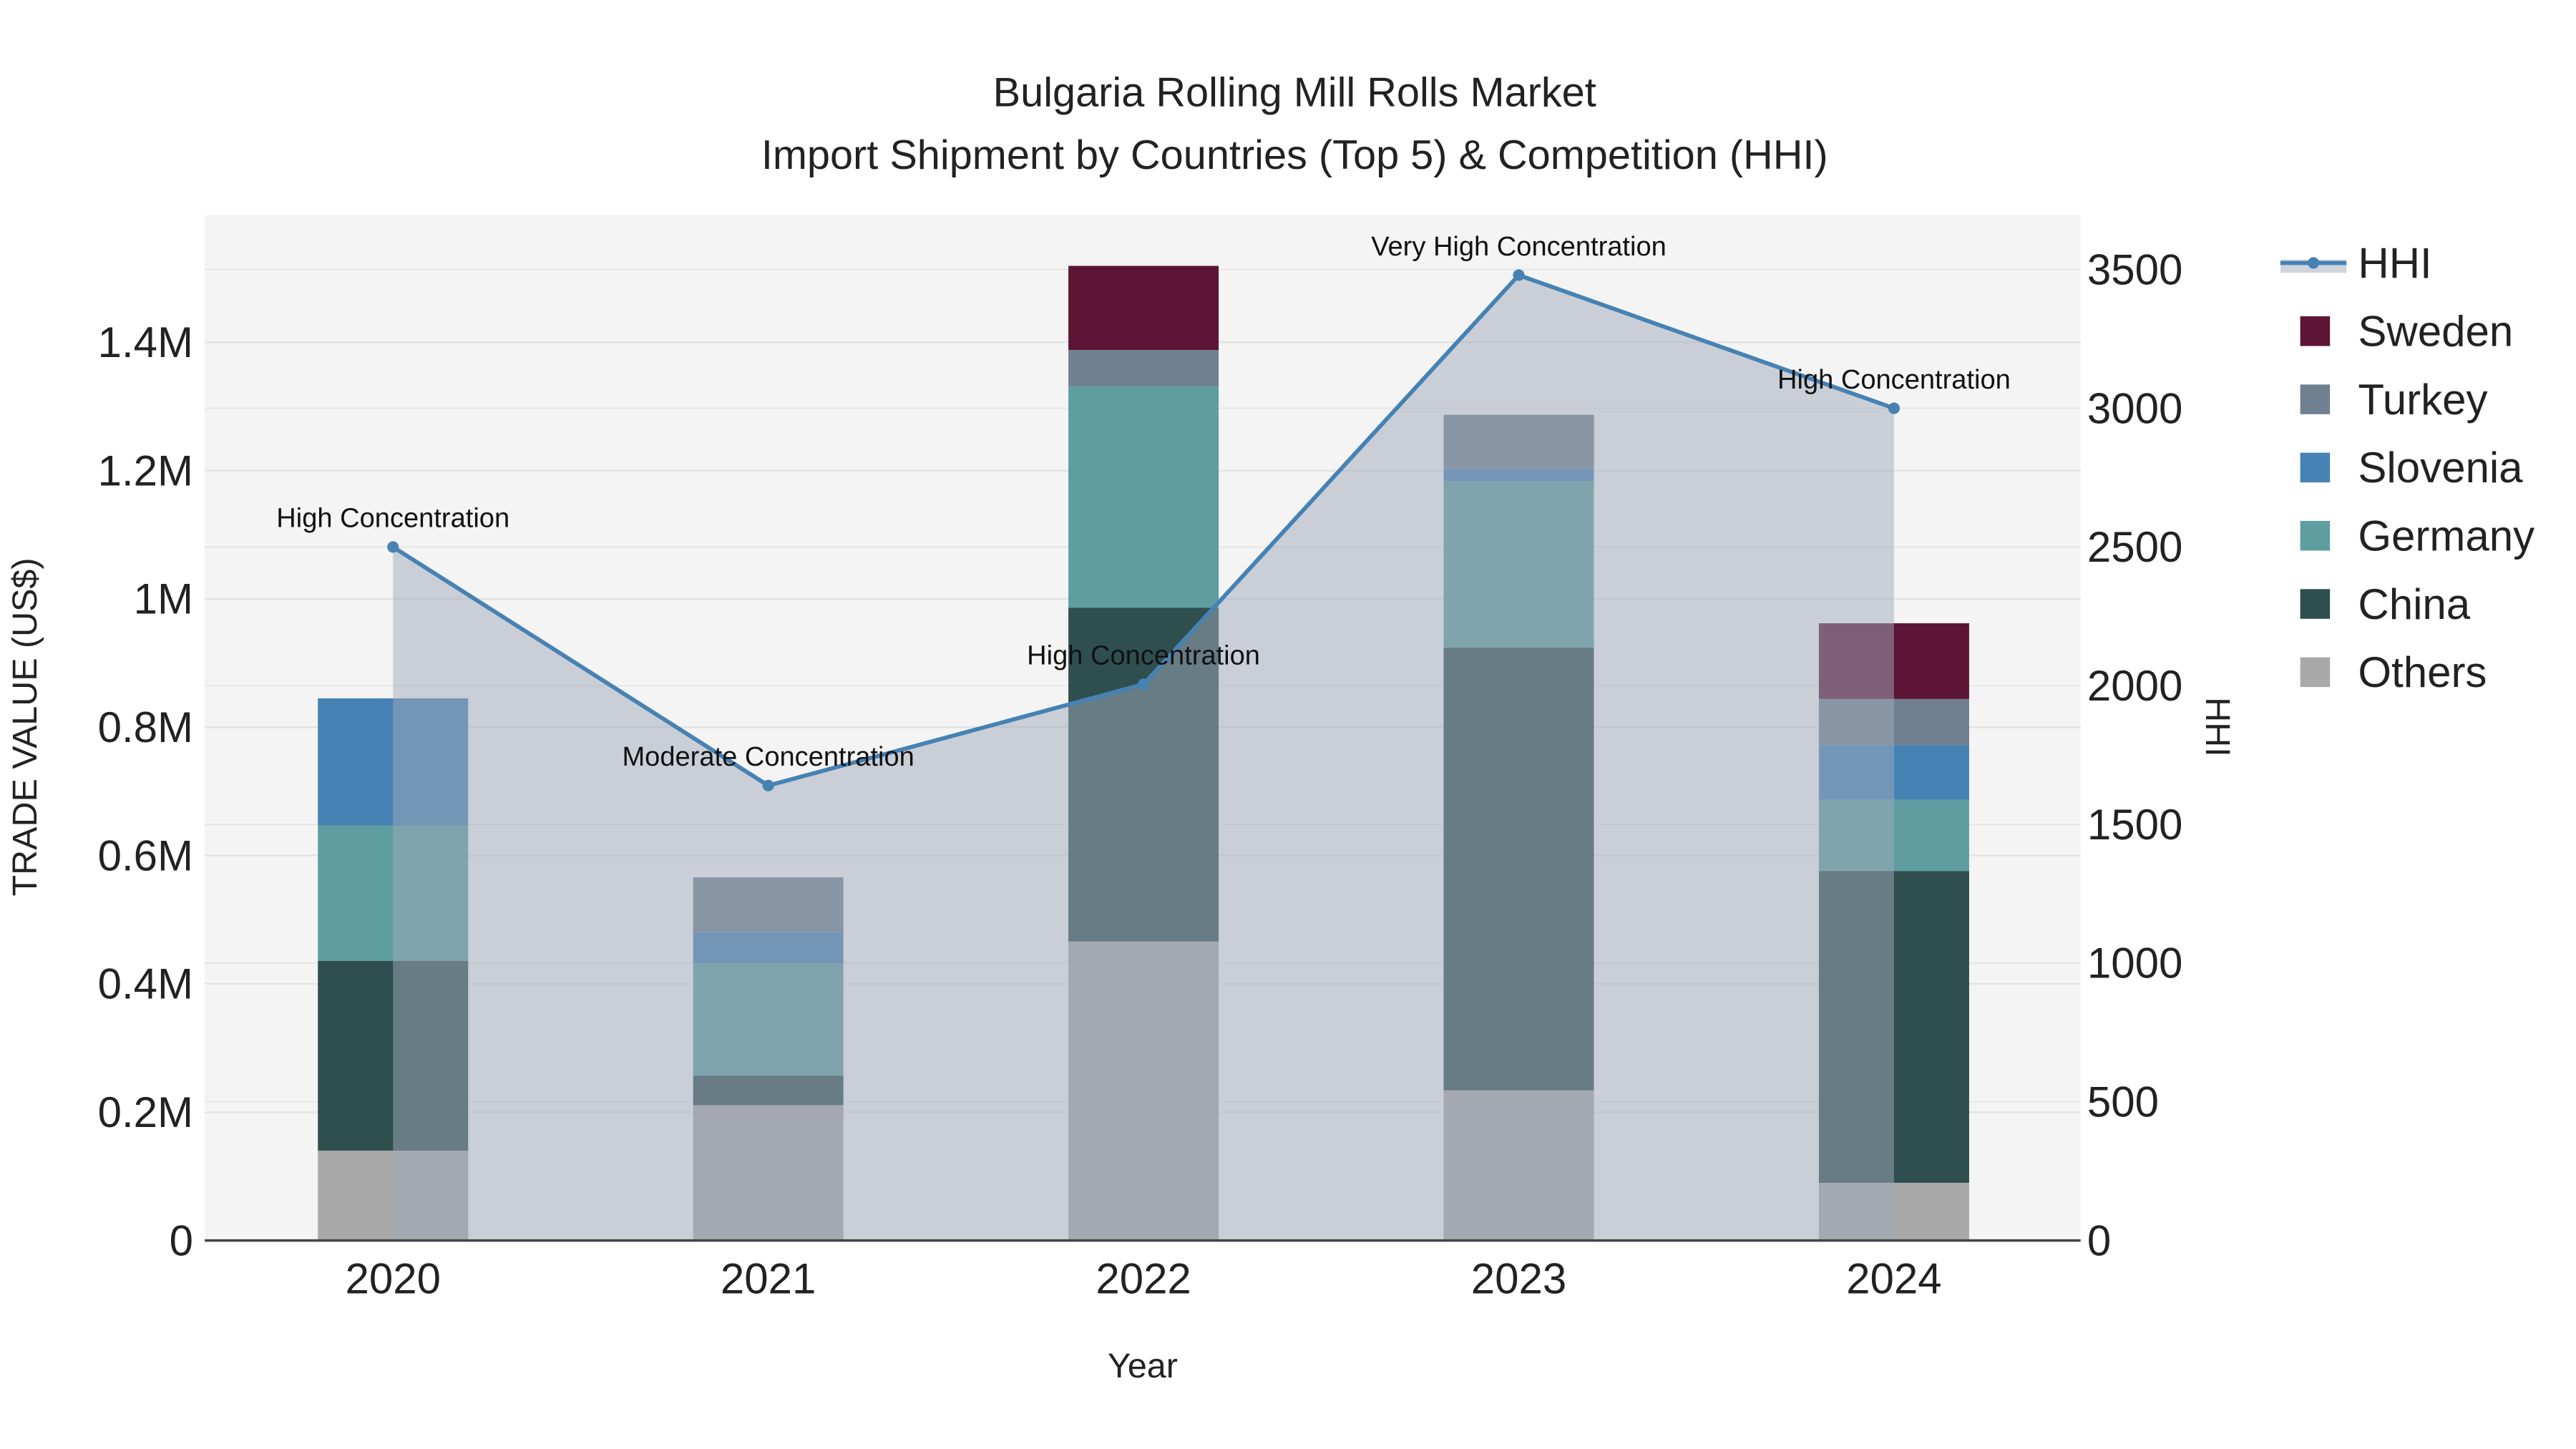 The height and width of the screenshot is (1449, 2576). Describe the element at coordinates (145, 984) in the screenshot. I see `y-tick-label: 0.4M` at that location.